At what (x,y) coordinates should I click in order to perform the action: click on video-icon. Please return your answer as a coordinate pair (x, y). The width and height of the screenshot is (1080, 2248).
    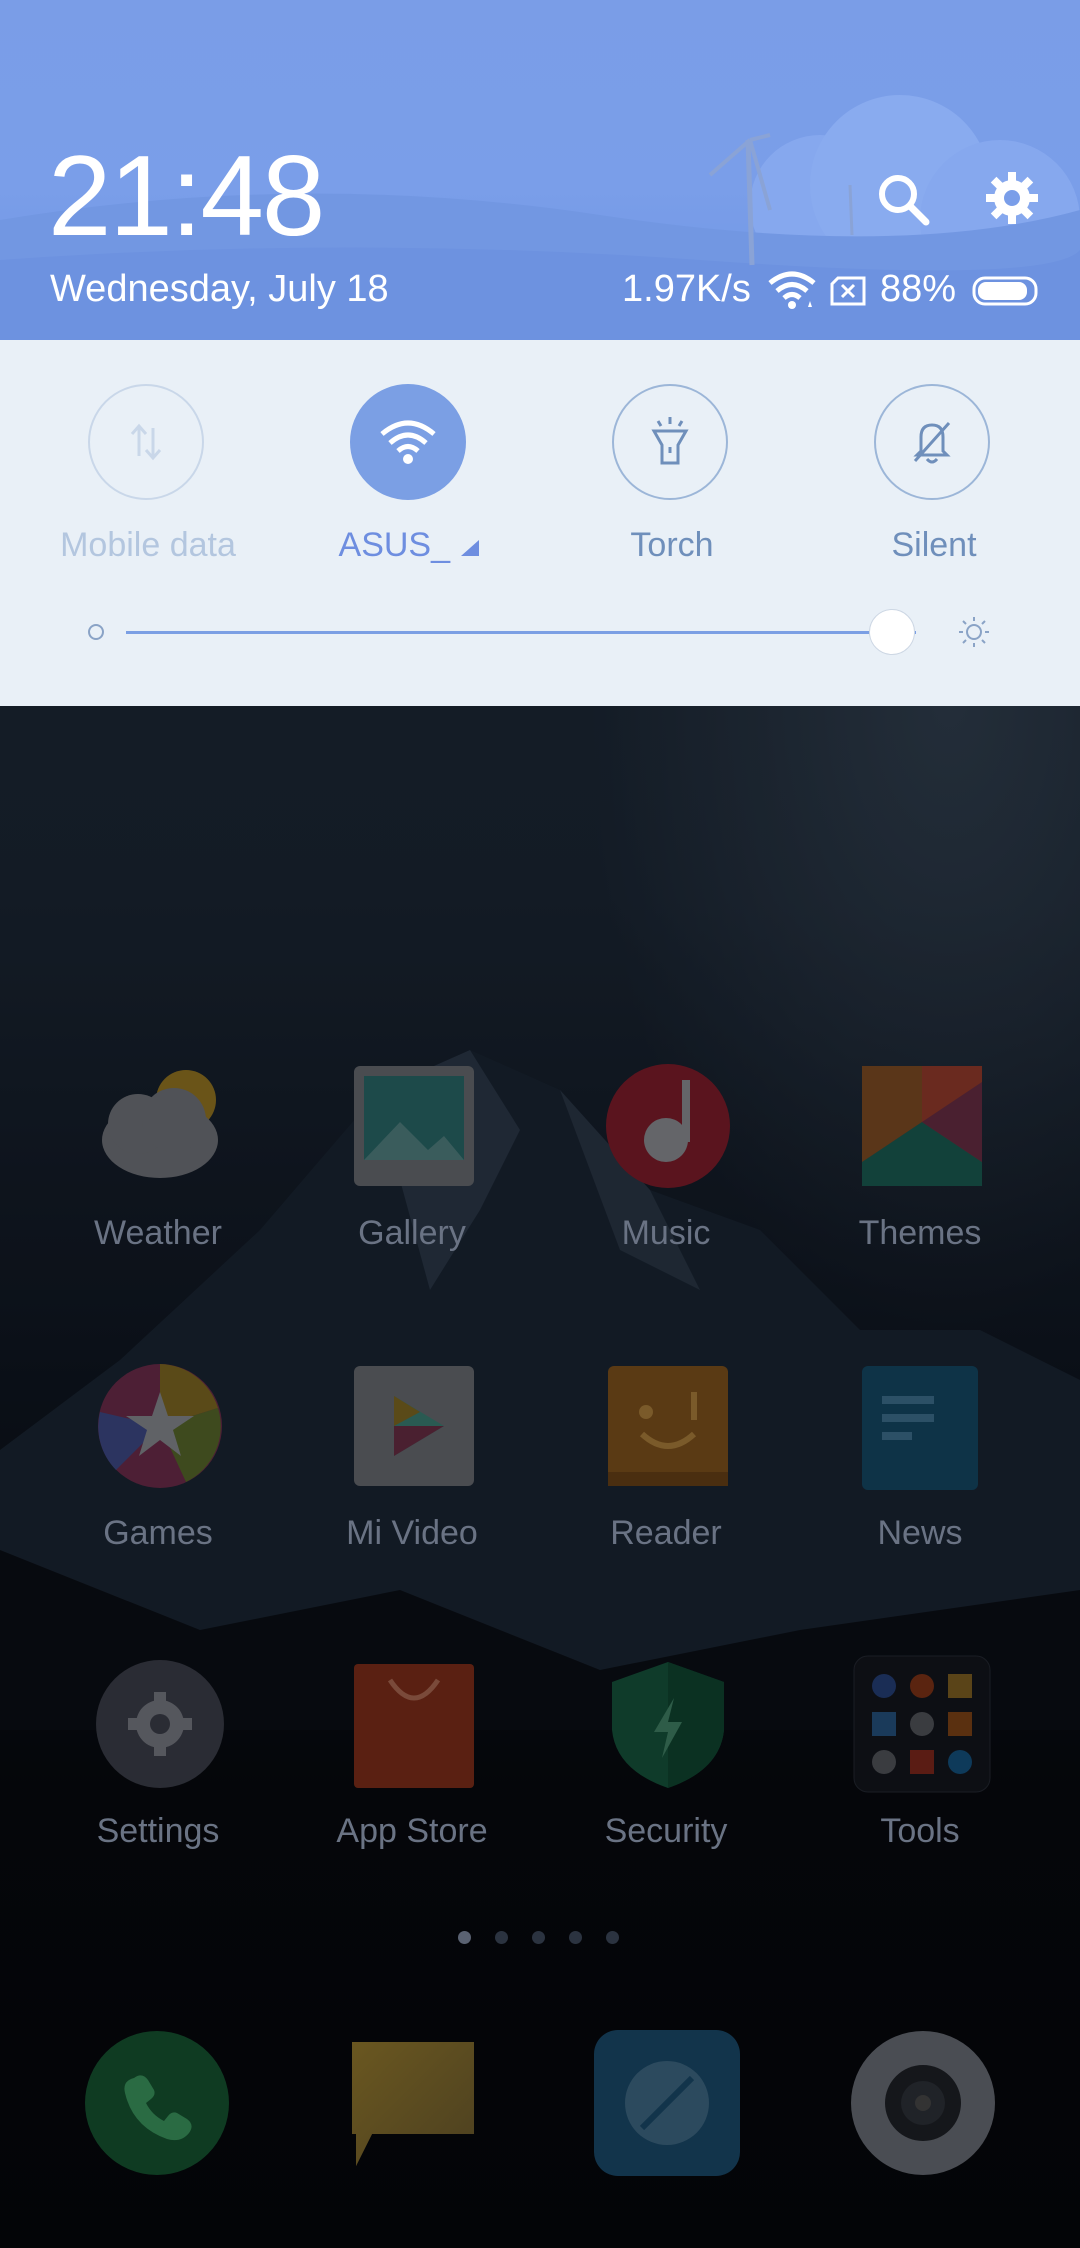
    Looking at the image, I should click on (414, 1426).